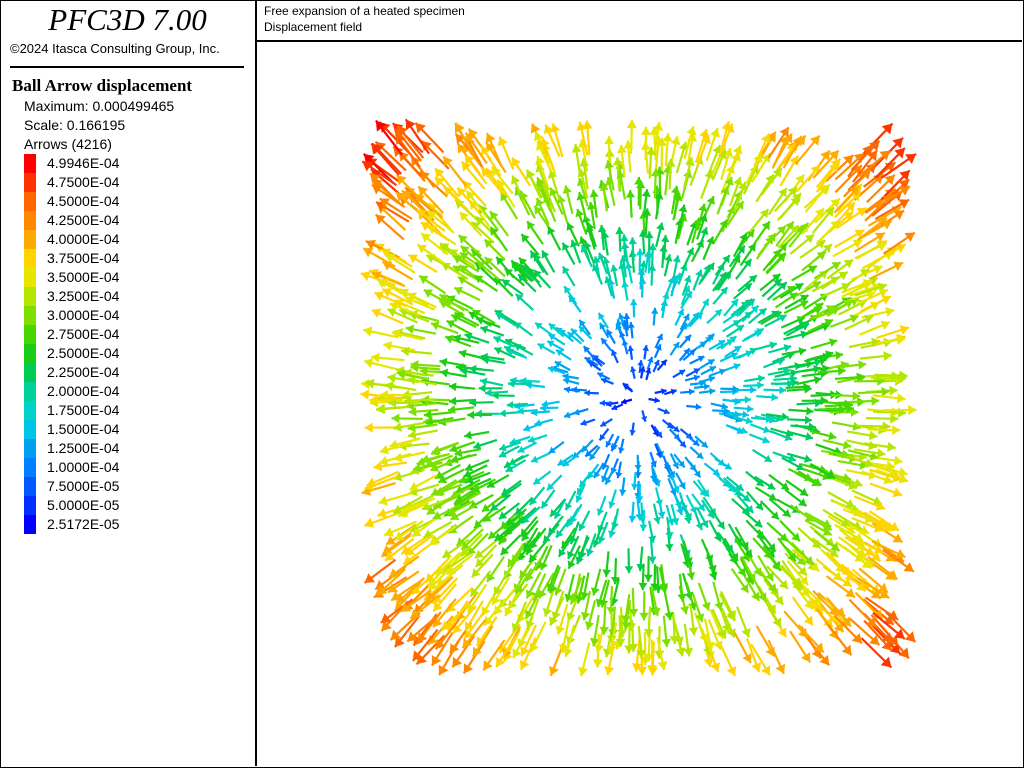 This screenshot has width=1024, height=771. Describe the element at coordinates (313, 27) in the screenshot. I see `plot-subtitle: Displacement field` at that location.